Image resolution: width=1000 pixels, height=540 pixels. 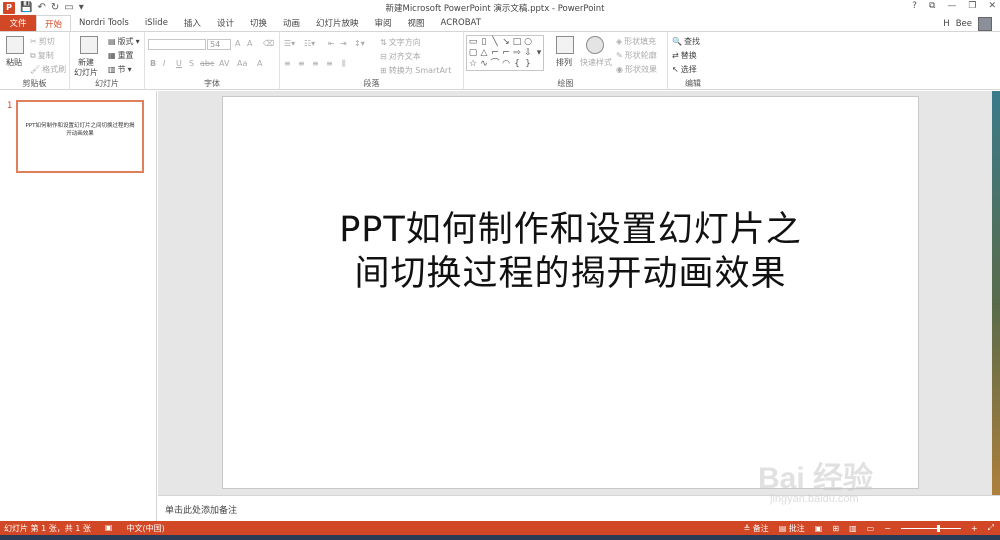 I want to click on tab-animations: 动画, so click(x=291, y=23).